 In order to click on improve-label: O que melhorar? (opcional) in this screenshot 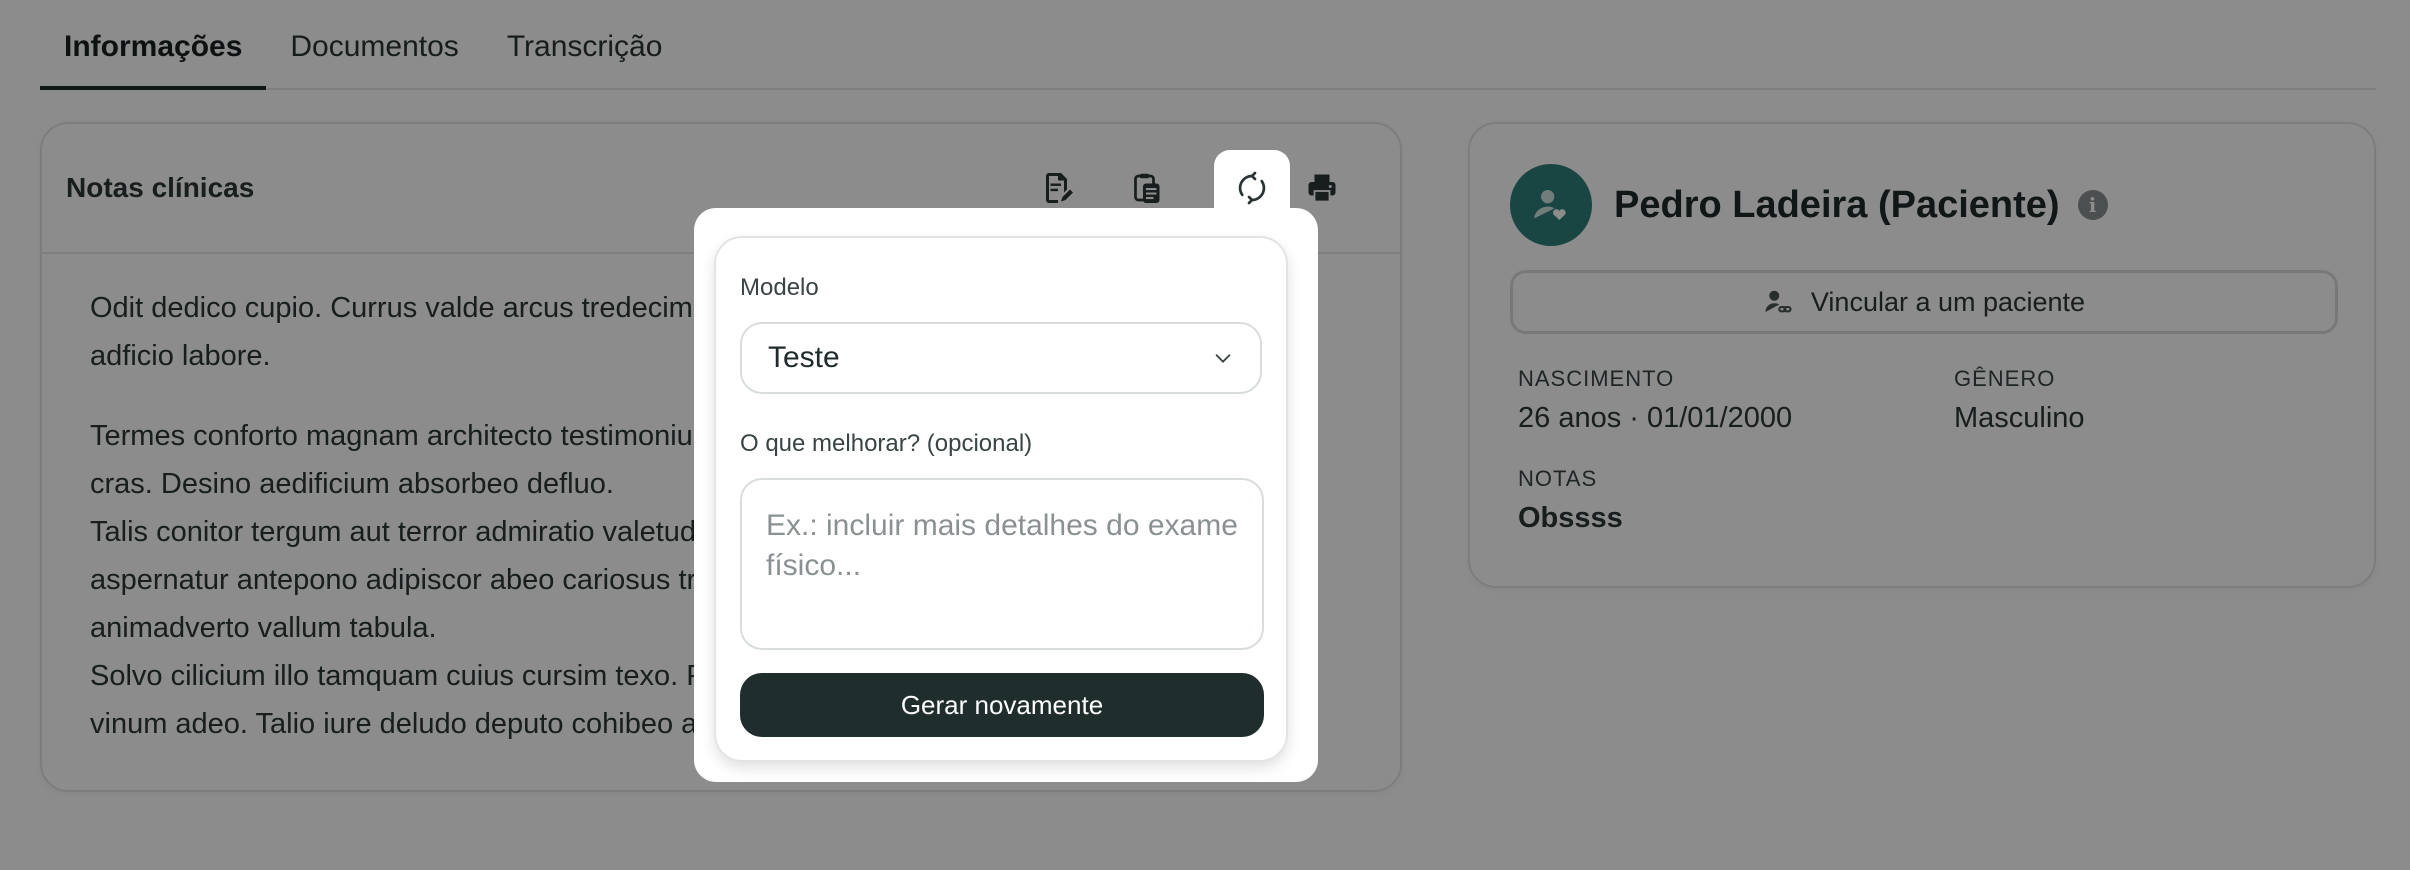, I will do `click(886, 443)`.